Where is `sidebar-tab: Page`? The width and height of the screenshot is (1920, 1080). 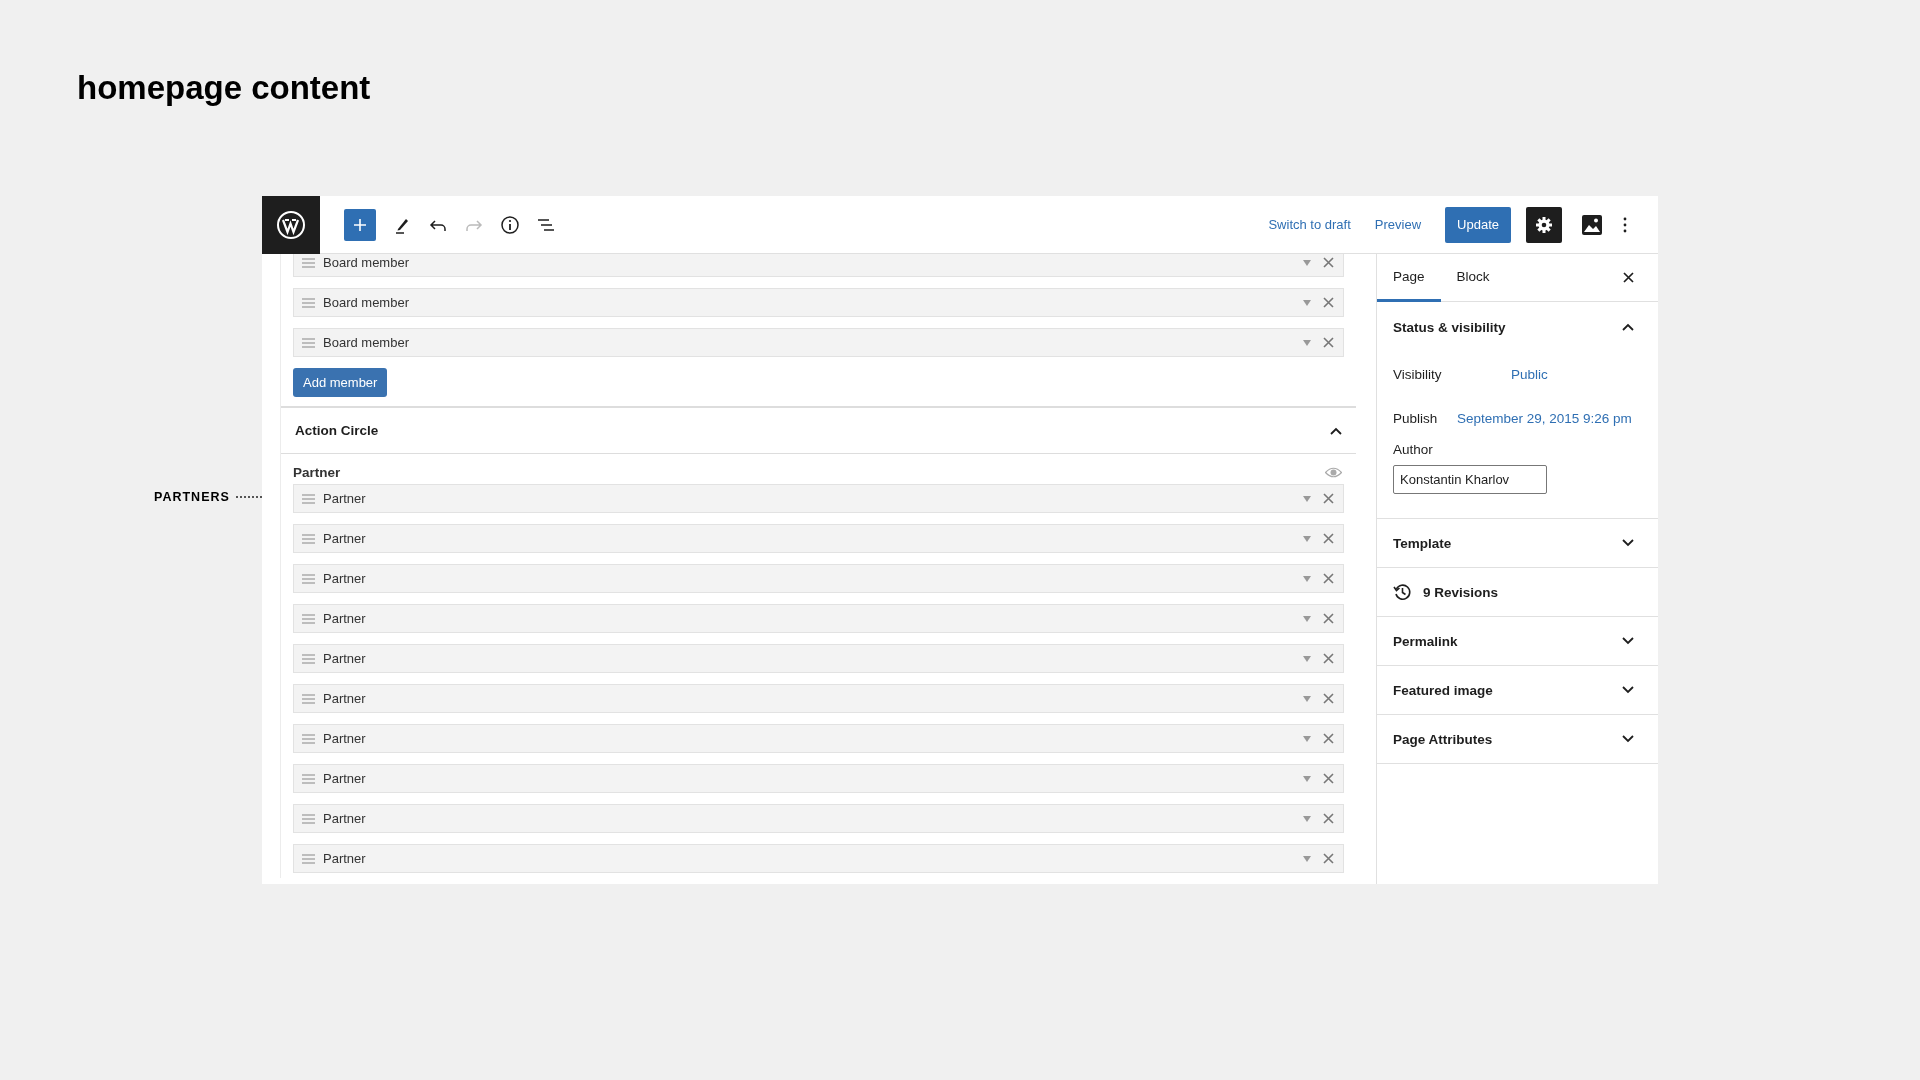 sidebar-tab: Page is located at coordinates (1409, 278).